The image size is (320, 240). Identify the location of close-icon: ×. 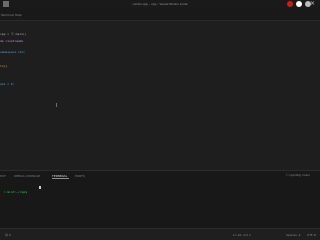
(313, 4).